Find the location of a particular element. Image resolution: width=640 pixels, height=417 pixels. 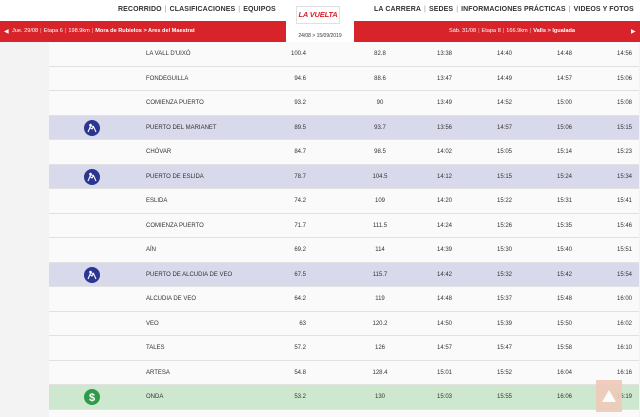

km-to-finish: 89.5 is located at coordinates (300, 127).